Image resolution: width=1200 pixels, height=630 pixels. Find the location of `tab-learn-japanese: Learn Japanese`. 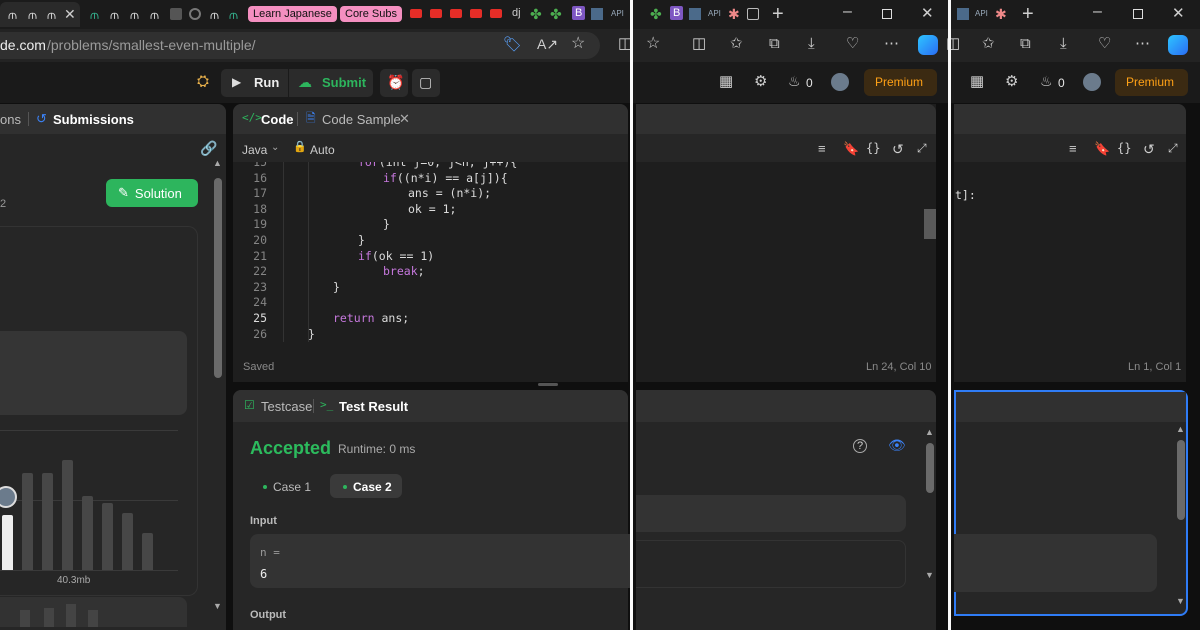

tab-learn-japanese: Learn Japanese is located at coordinates (292, 14).